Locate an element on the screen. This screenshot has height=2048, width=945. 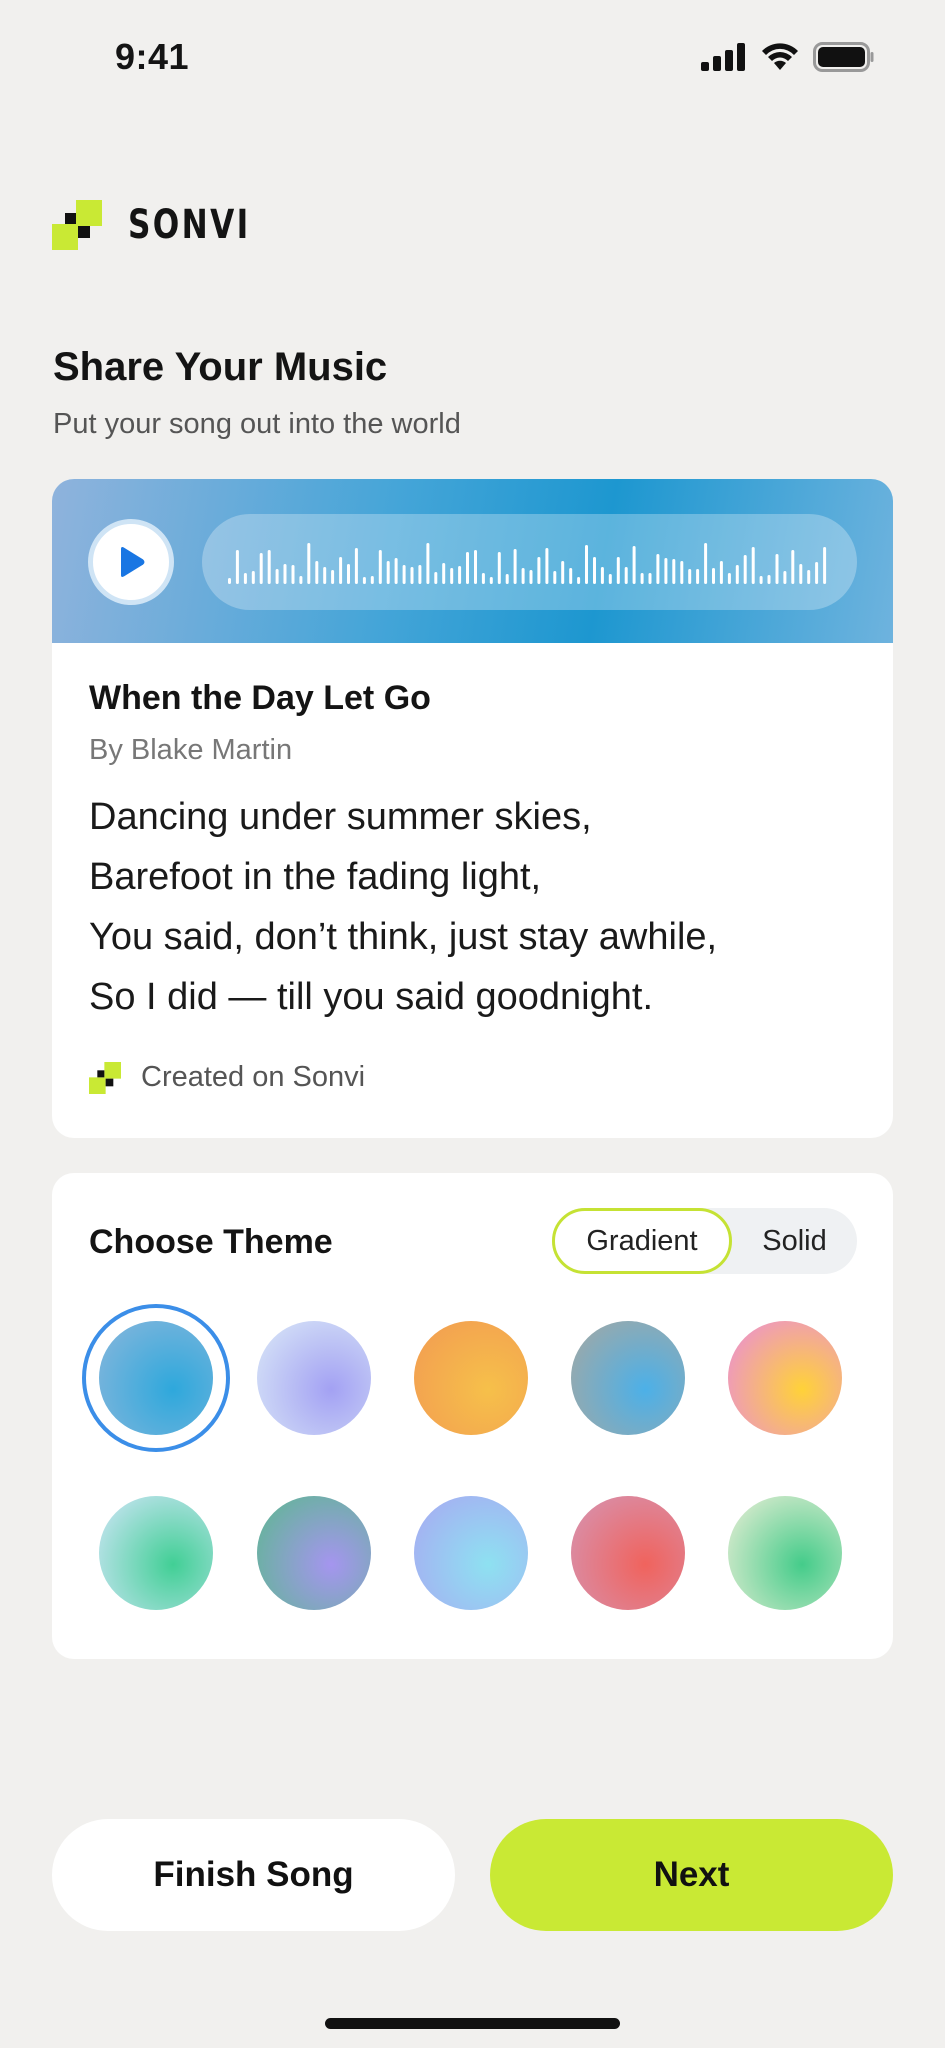
toggle-gradient: Gradient is located at coordinates (642, 1241).